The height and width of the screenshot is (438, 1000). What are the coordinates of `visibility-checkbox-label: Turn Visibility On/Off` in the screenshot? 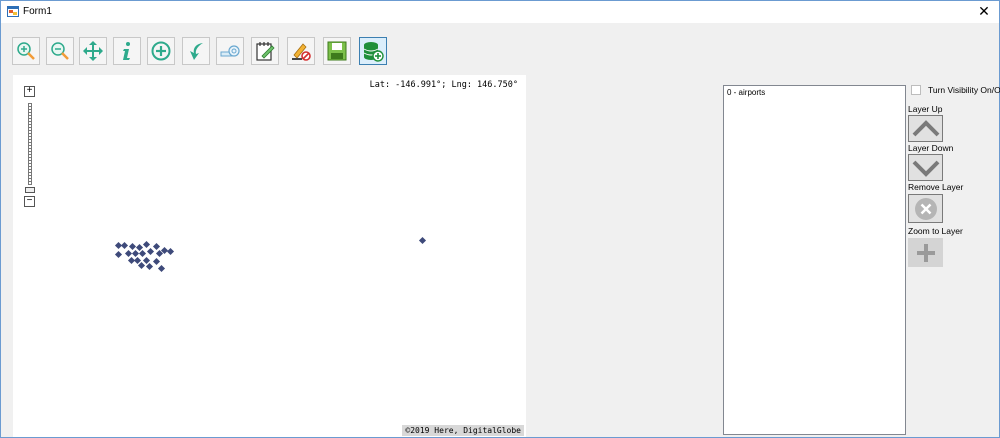 It's located at (964, 90).